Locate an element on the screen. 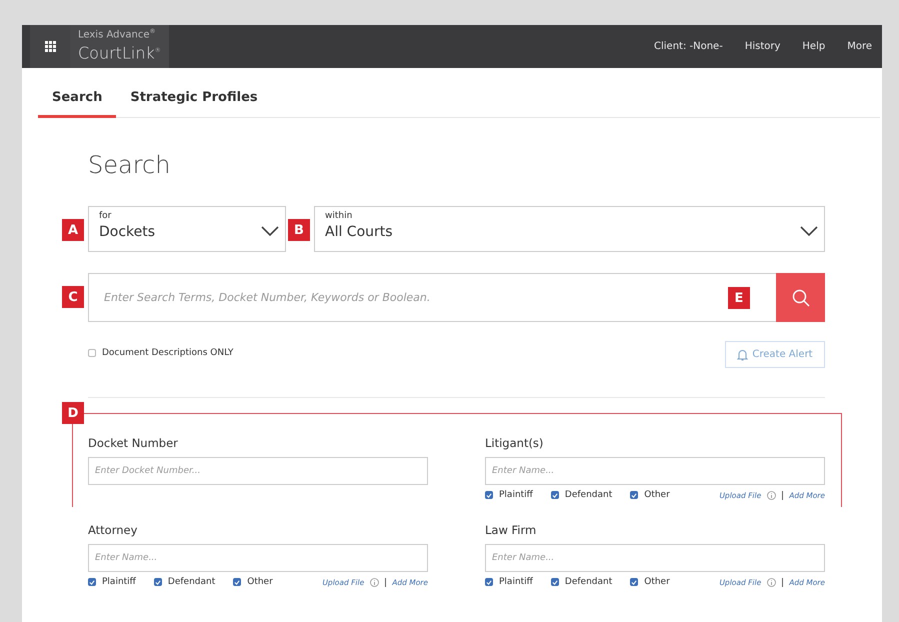  grid-icon is located at coordinates (50, 46).